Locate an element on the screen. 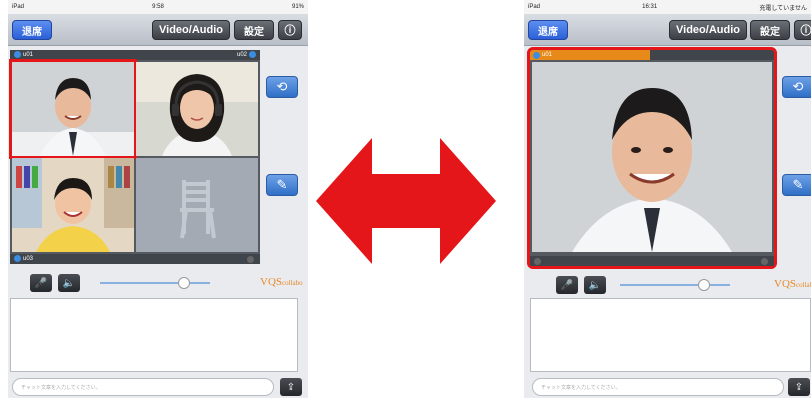  panel-header: u01 u02 is located at coordinates (135, 55).